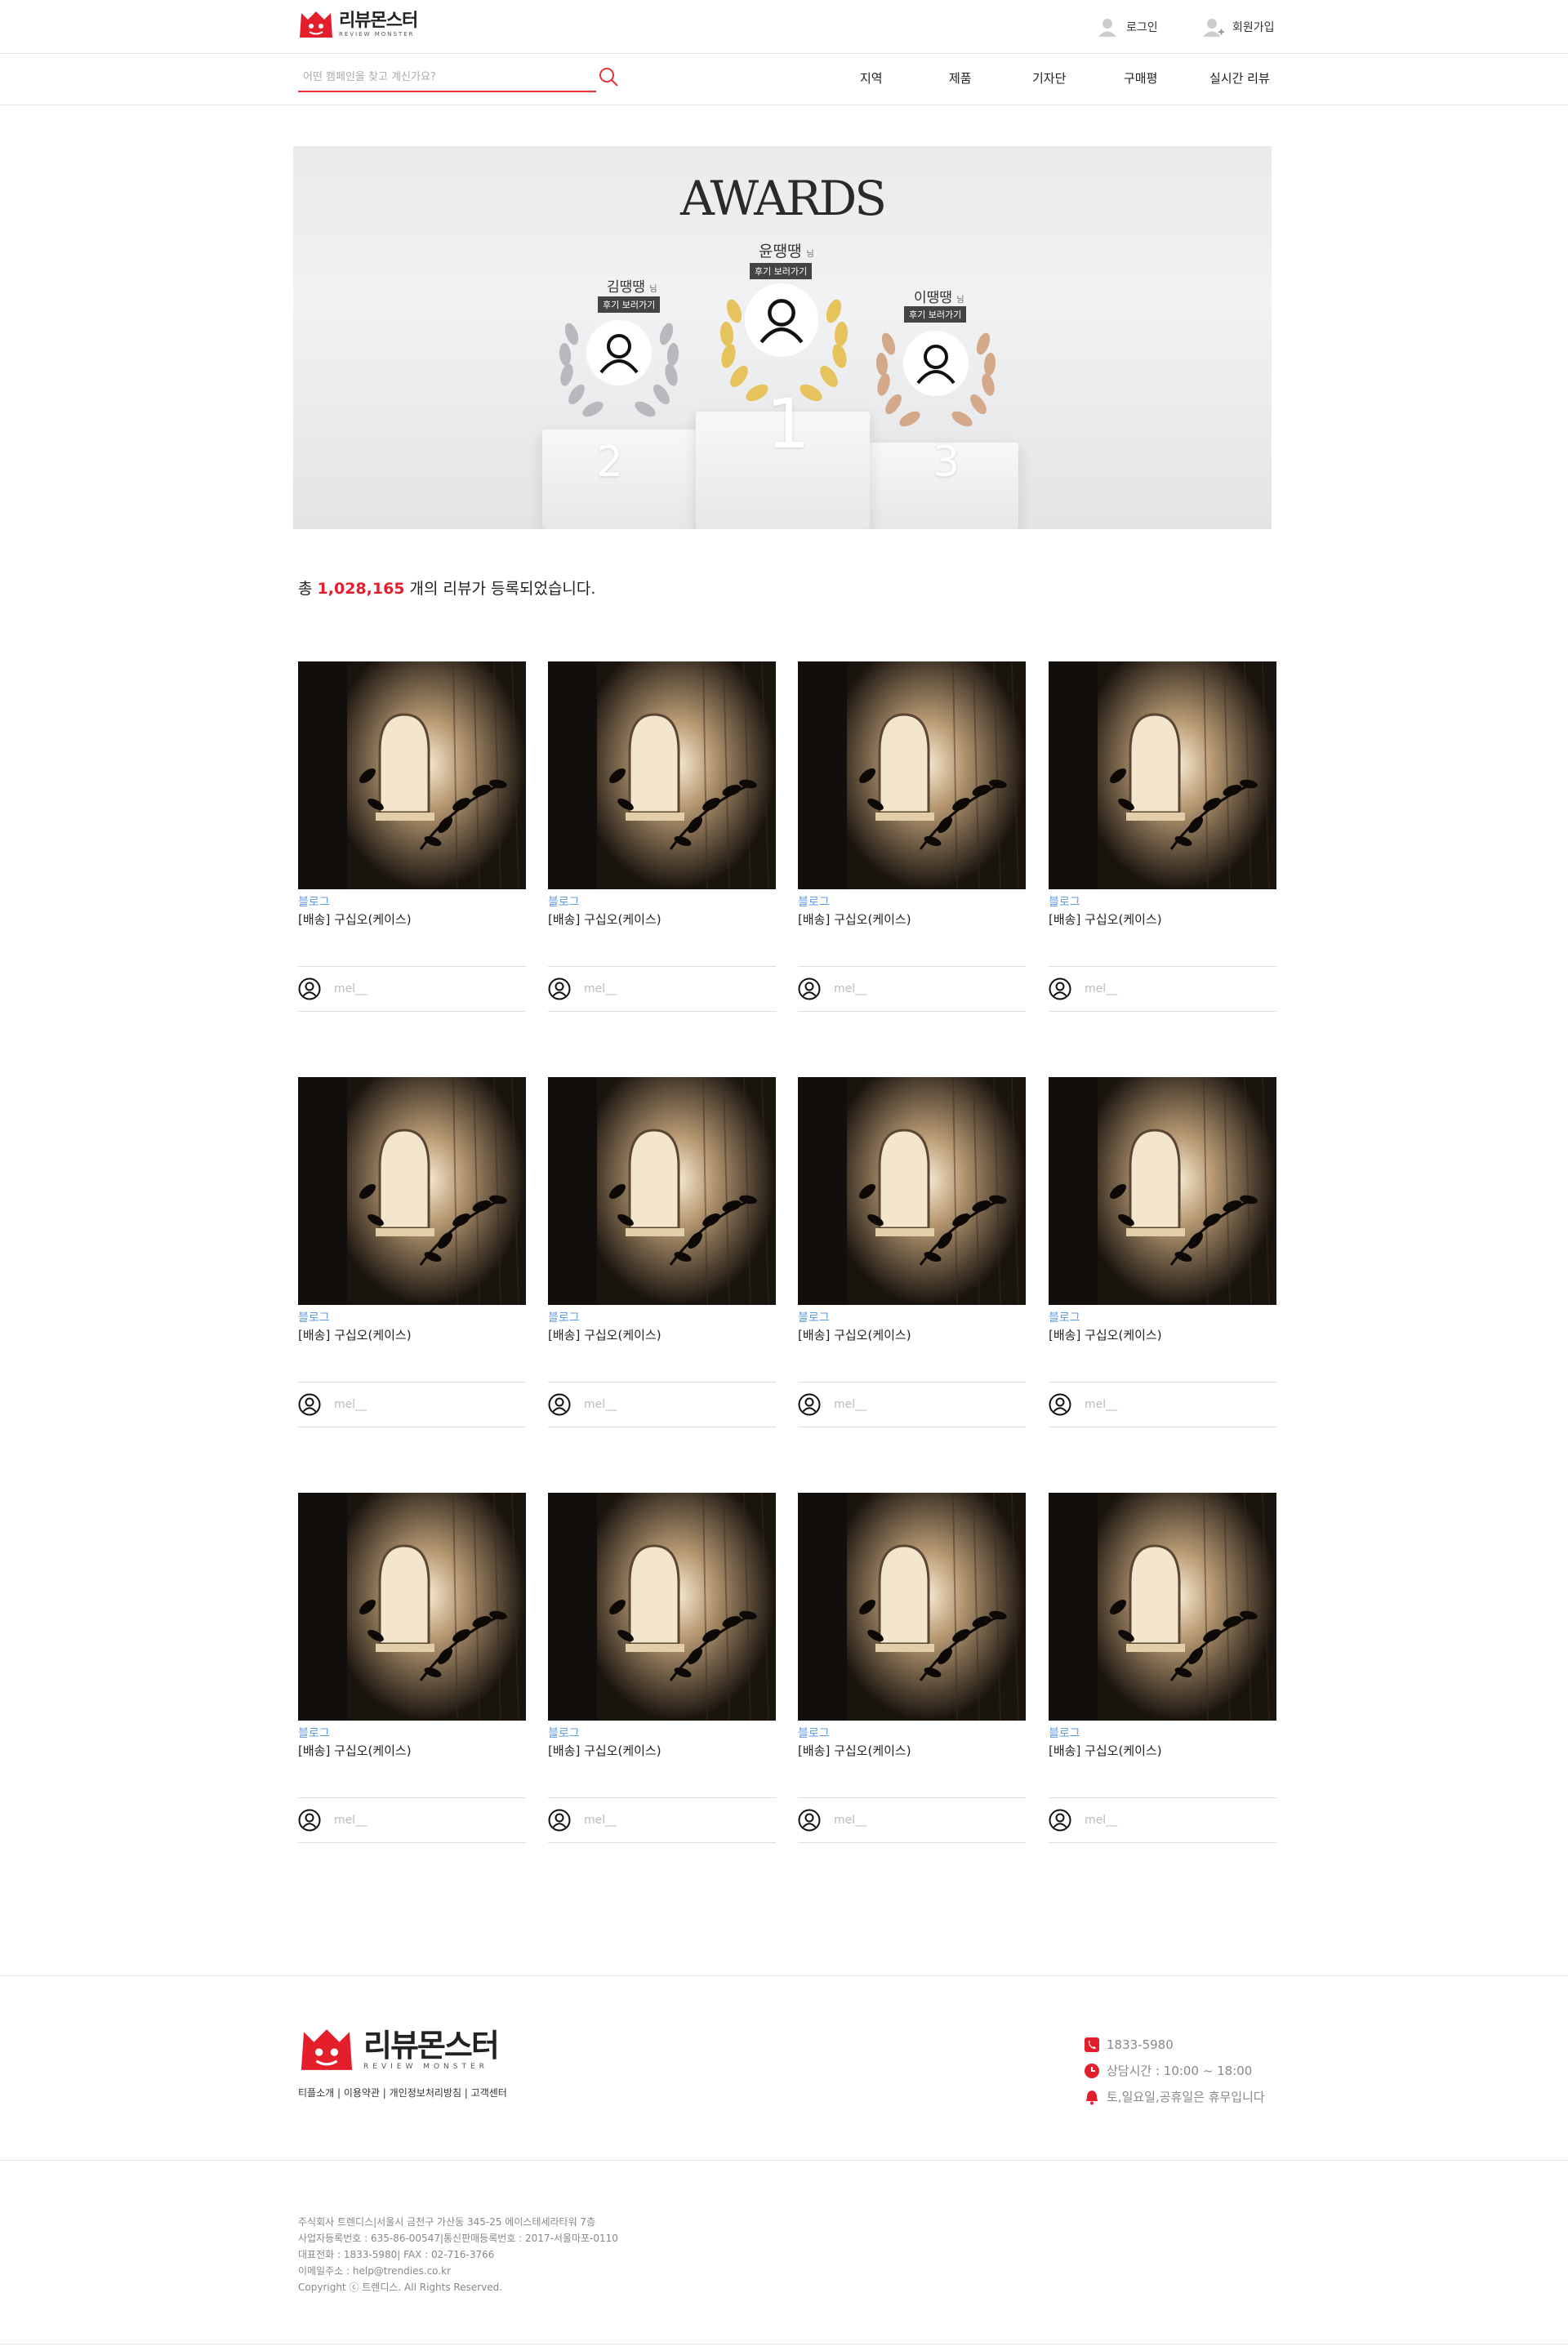  Describe the element at coordinates (1092, 2071) in the screenshot. I see `clock-icon` at that location.